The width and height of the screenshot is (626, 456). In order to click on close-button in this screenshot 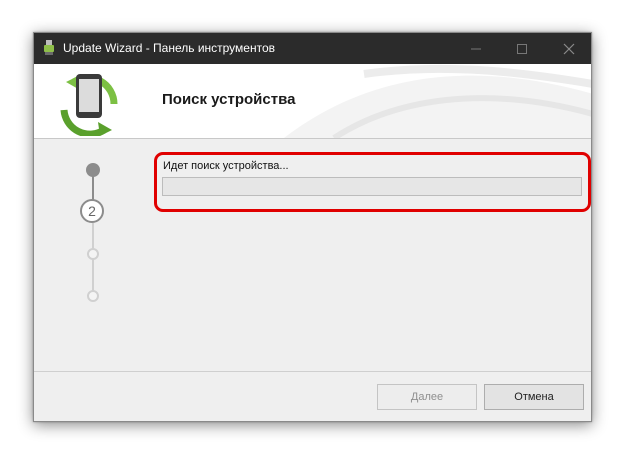, I will do `click(568, 48)`.